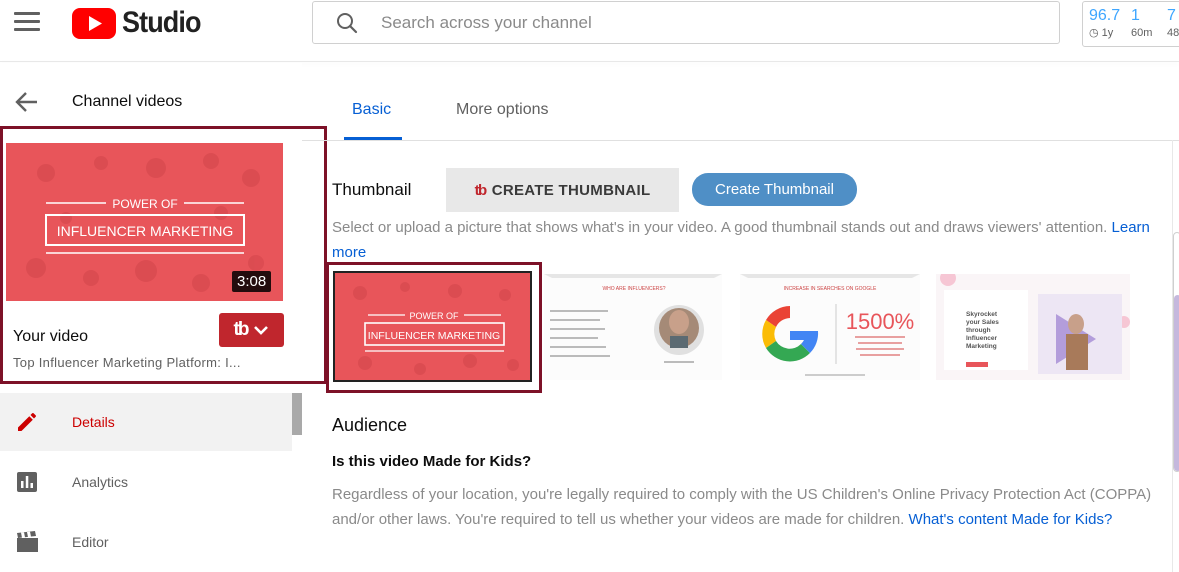 The image size is (1179, 572). Describe the element at coordinates (371, 110) in the screenshot. I see `tab-basic: Basic` at that location.